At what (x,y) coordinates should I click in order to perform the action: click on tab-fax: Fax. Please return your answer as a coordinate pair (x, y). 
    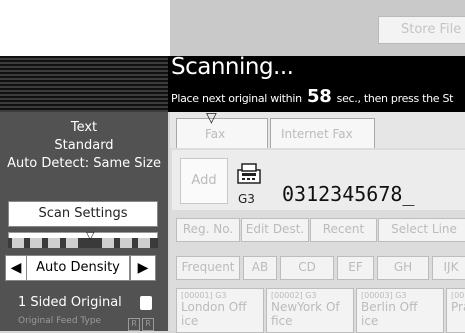
    Looking at the image, I should click on (222, 133).